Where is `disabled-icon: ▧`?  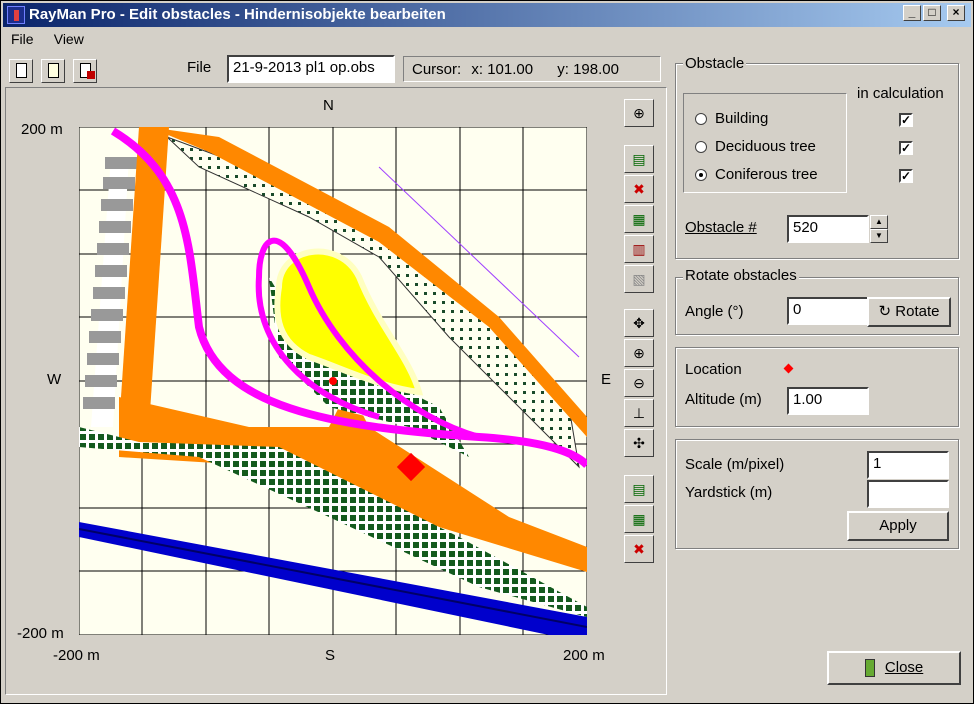
disabled-icon: ▧ is located at coordinates (639, 279).